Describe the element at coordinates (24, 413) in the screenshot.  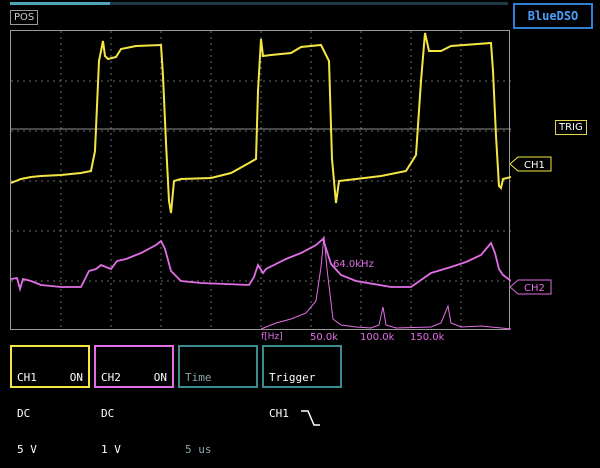
I see `ch1-coupling: DC` at that location.